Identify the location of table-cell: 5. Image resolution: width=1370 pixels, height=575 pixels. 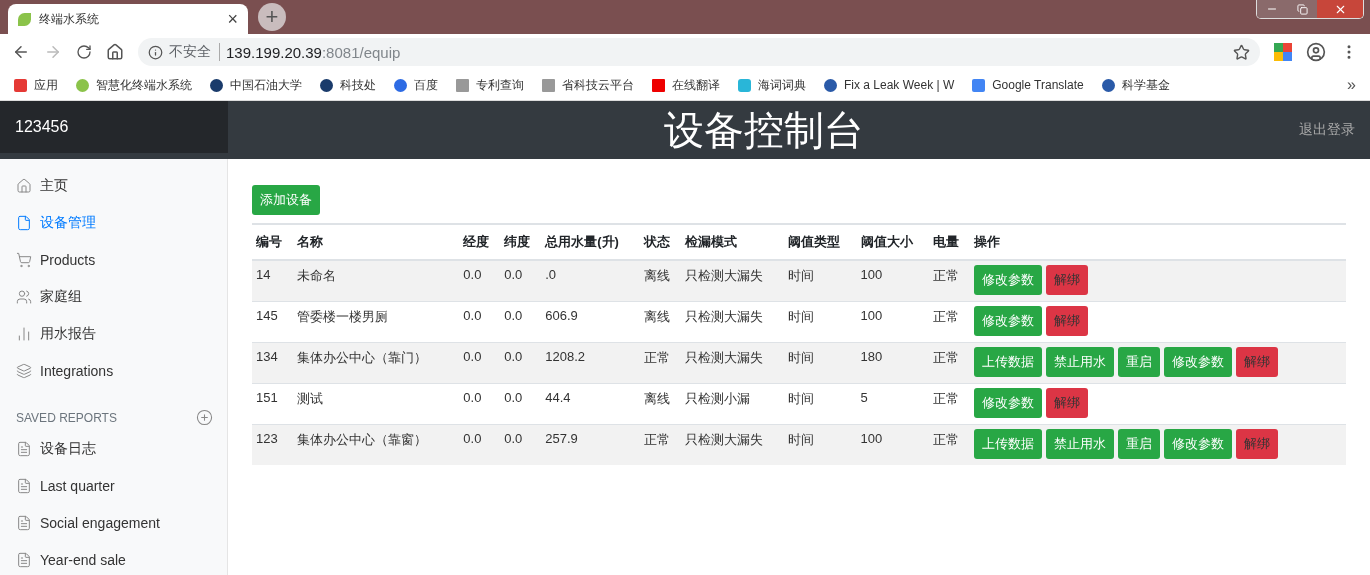
(892, 404).